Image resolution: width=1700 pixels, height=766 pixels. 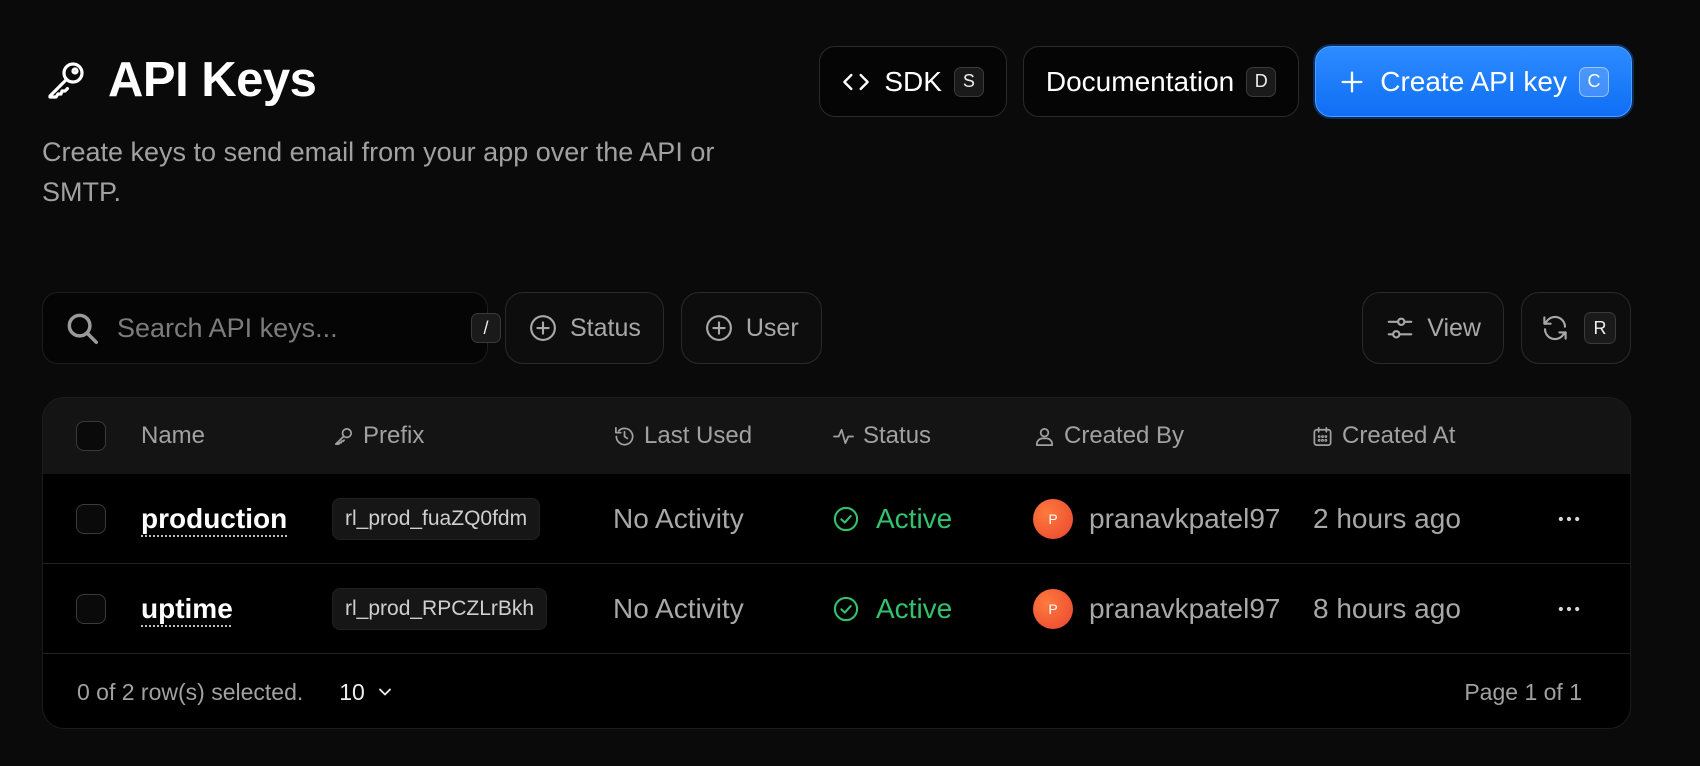 What do you see at coordinates (1555, 328) in the screenshot?
I see `refresh-icon` at bounding box center [1555, 328].